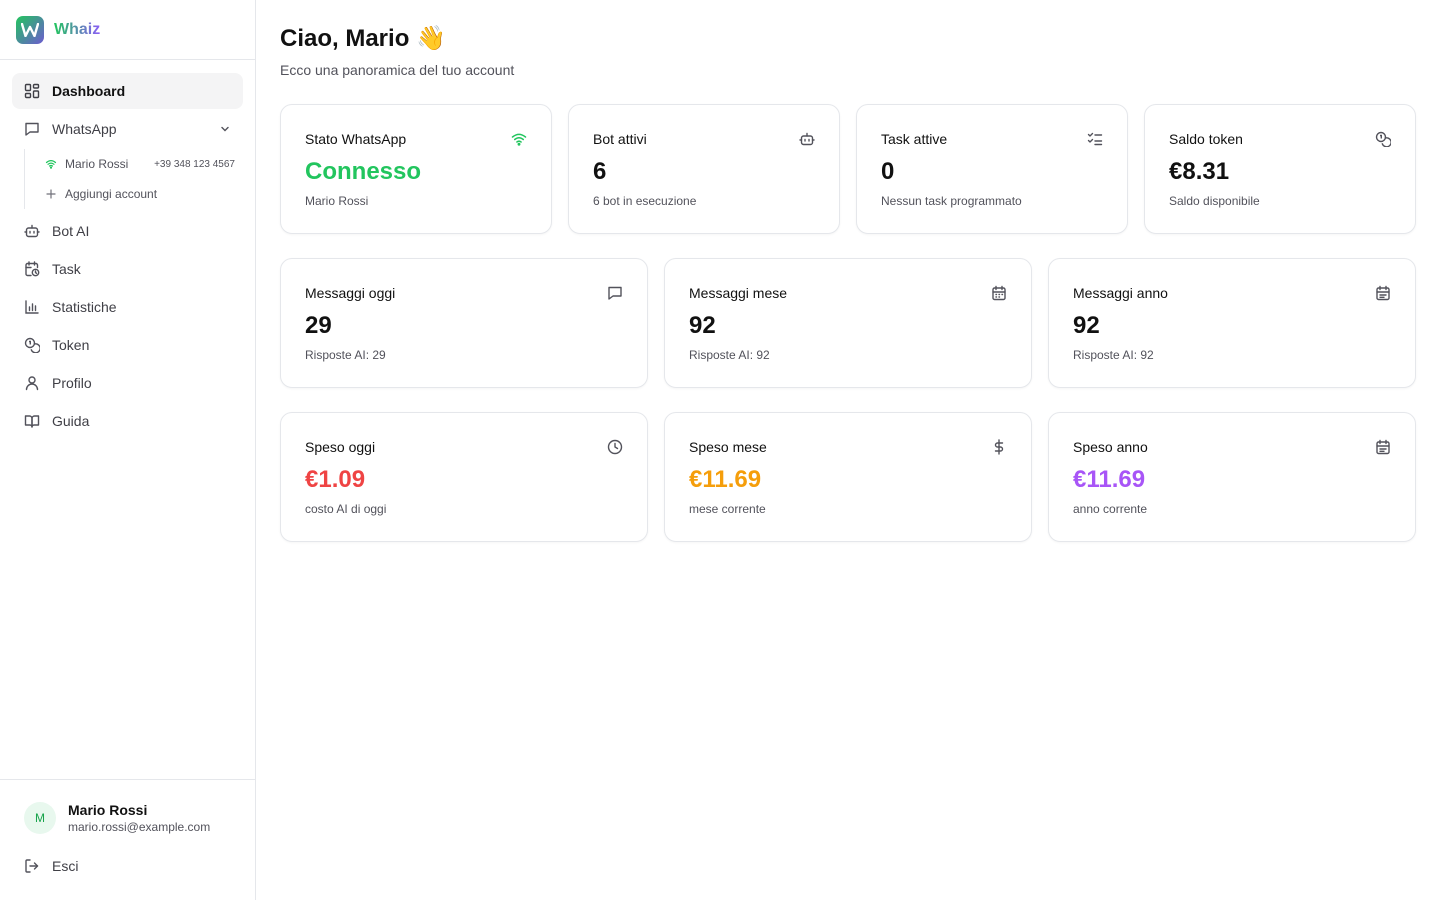 This screenshot has height=900, width=1440. I want to click on card-description: mese corrente, so click(727, 509).